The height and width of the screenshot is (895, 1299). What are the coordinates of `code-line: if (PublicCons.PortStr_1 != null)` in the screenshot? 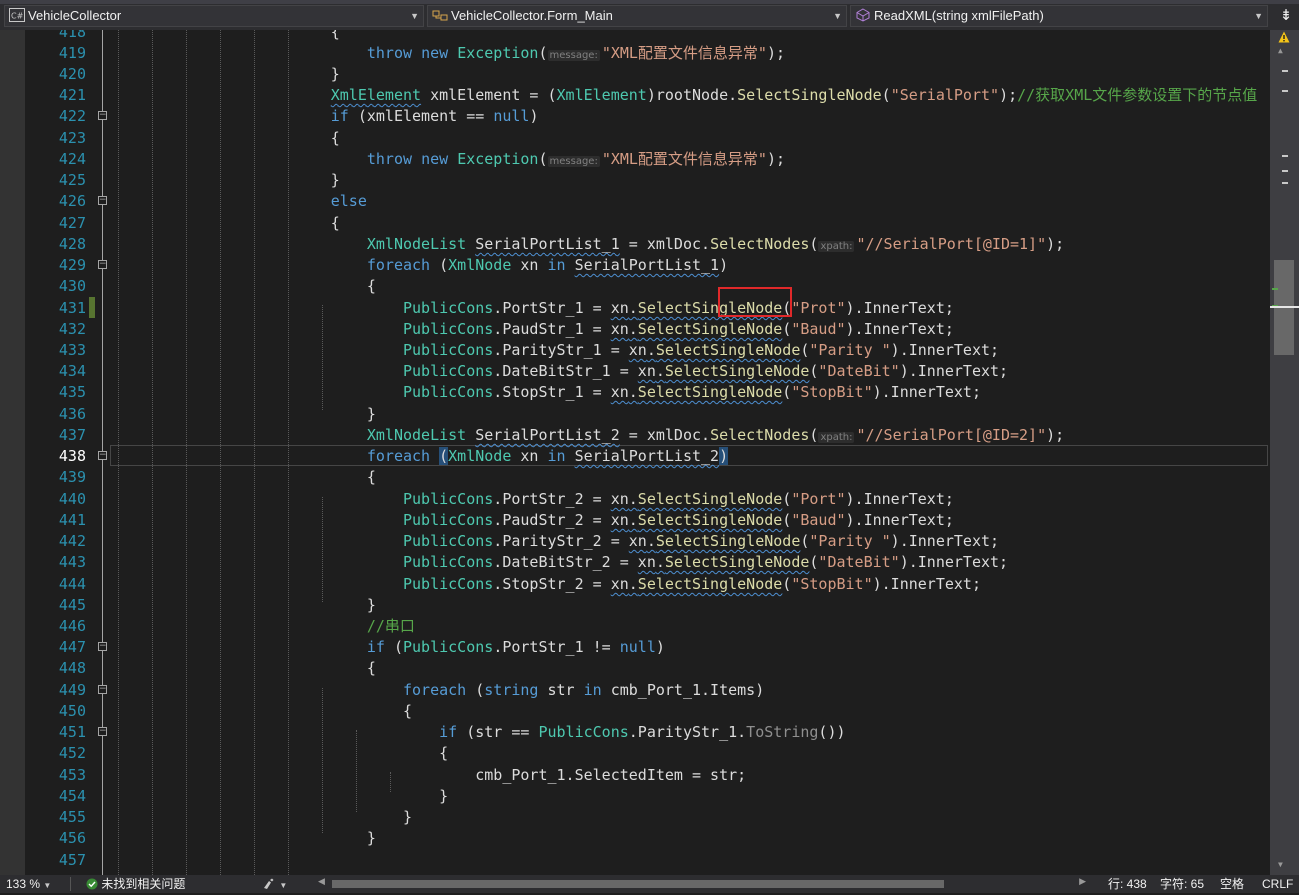 It's located at (515, 647).